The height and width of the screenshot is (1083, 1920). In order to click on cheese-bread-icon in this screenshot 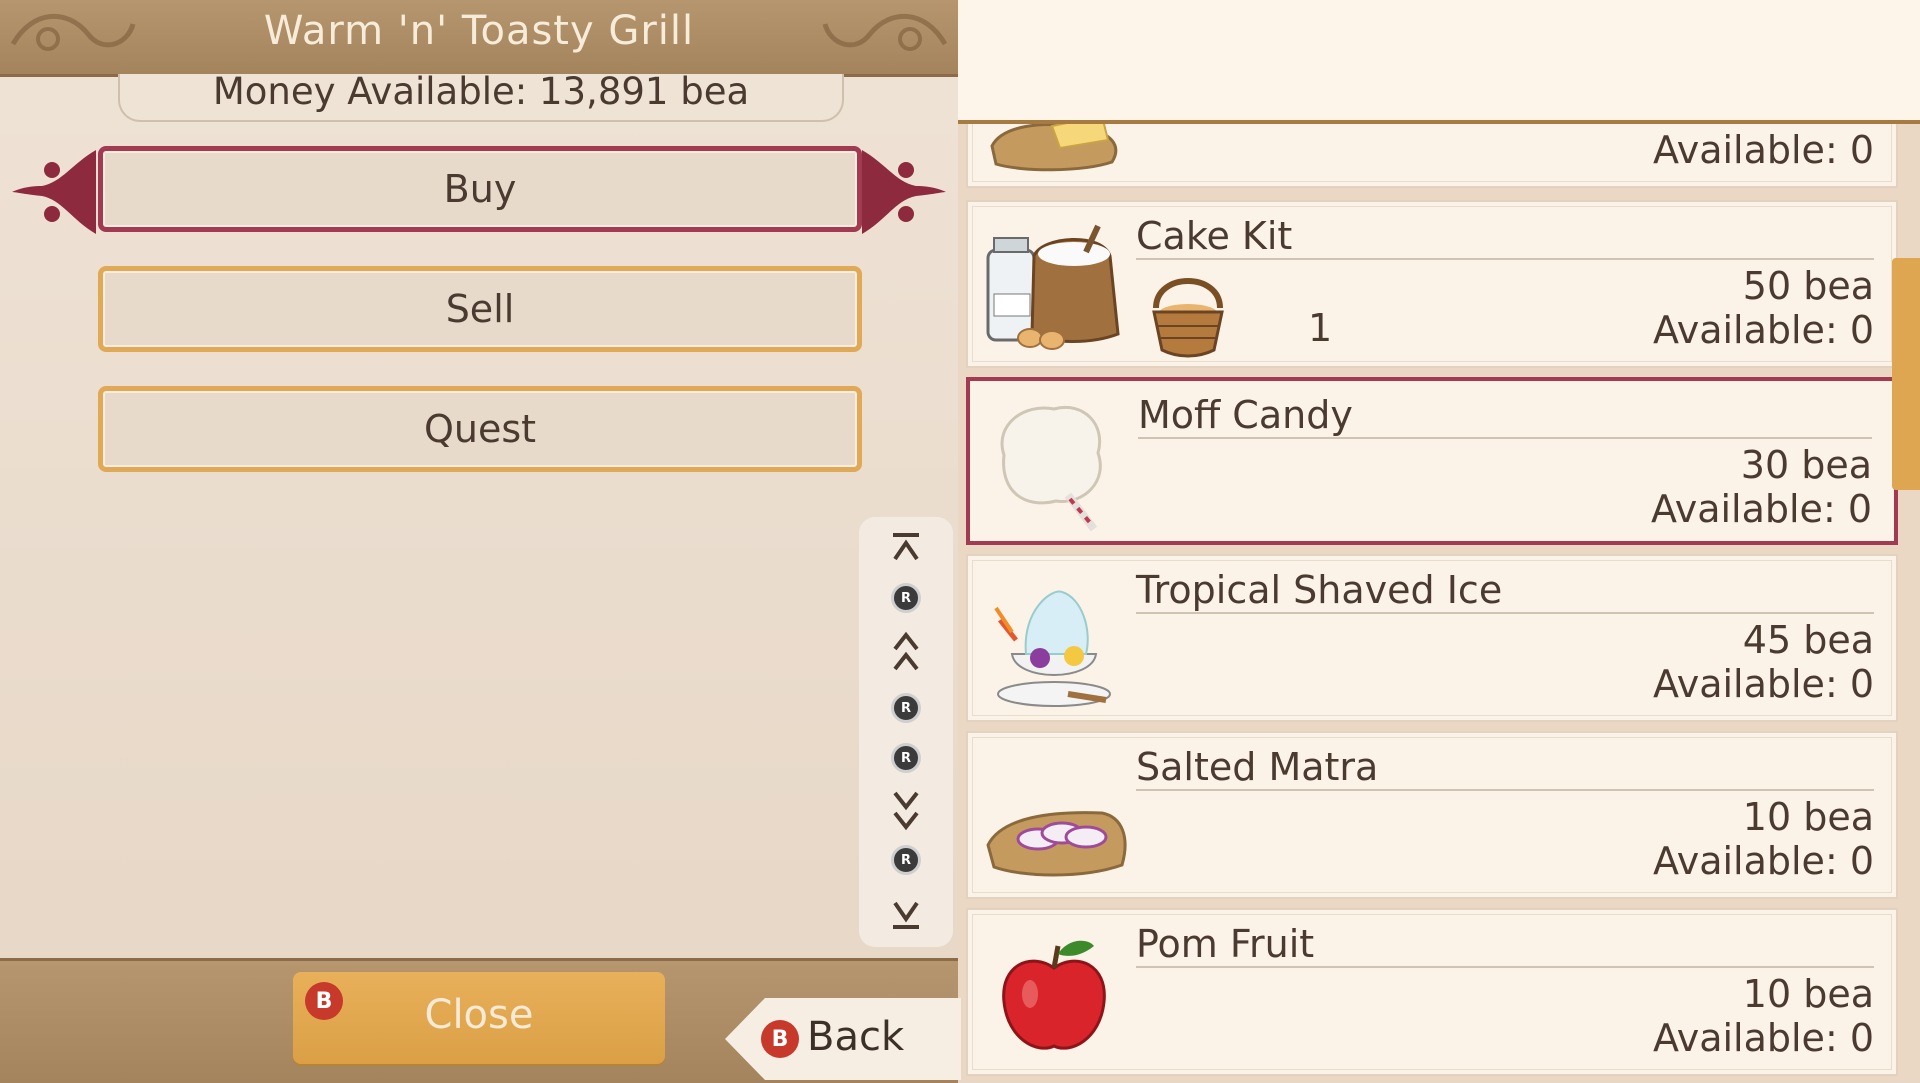, I will do `click(1054, 148)`.